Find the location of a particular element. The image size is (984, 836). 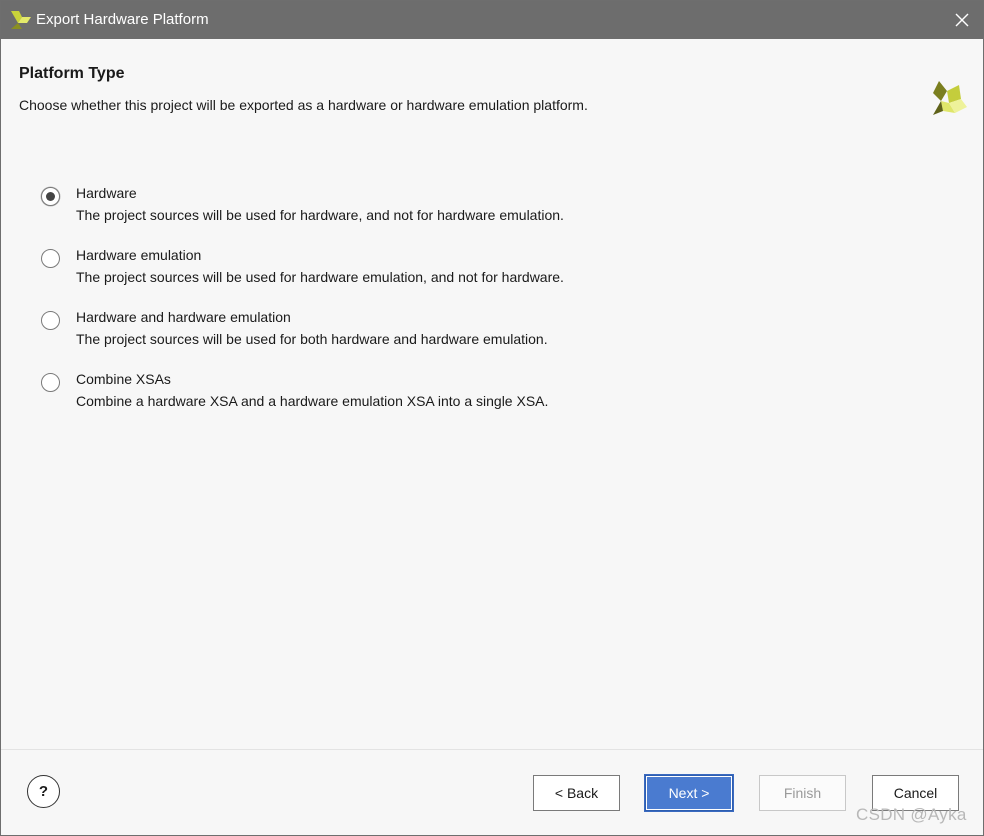

watermark: CSDN @Ayka is located at coordinates (911, 814).